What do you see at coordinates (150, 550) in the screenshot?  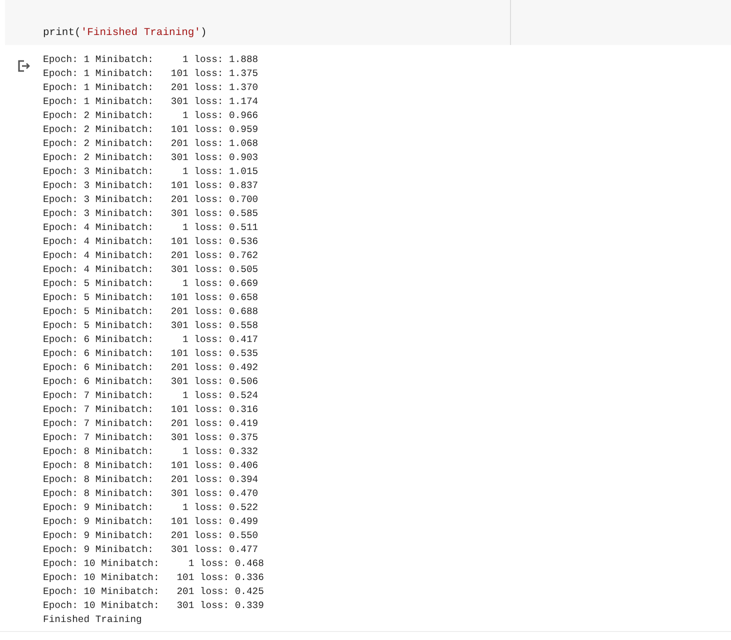 I see `output-line: Epoch: 9 Minibatch: 301 loss: 0.477` at bounding box center [150, 550].